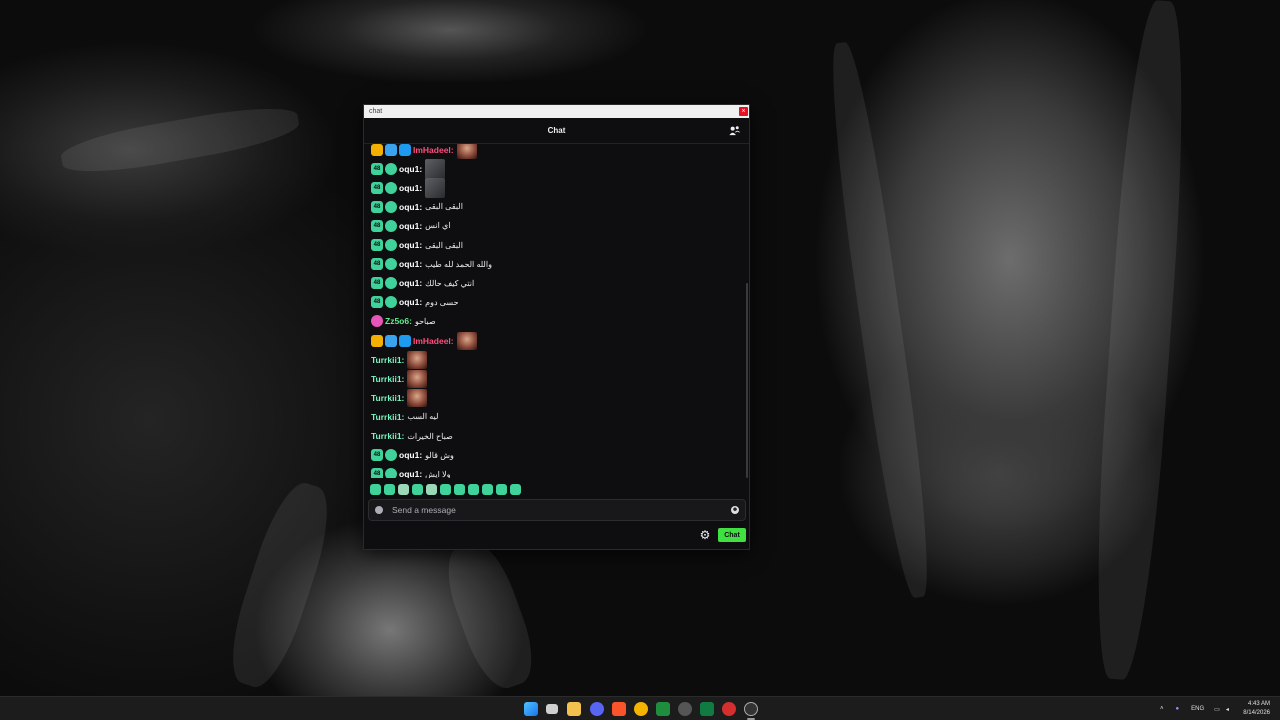 The image size is (1280, 720). What do you see at coordinates (574, 709) in the screenshot?
I see `file-explorer-icon` at bounding box center [574, 709].